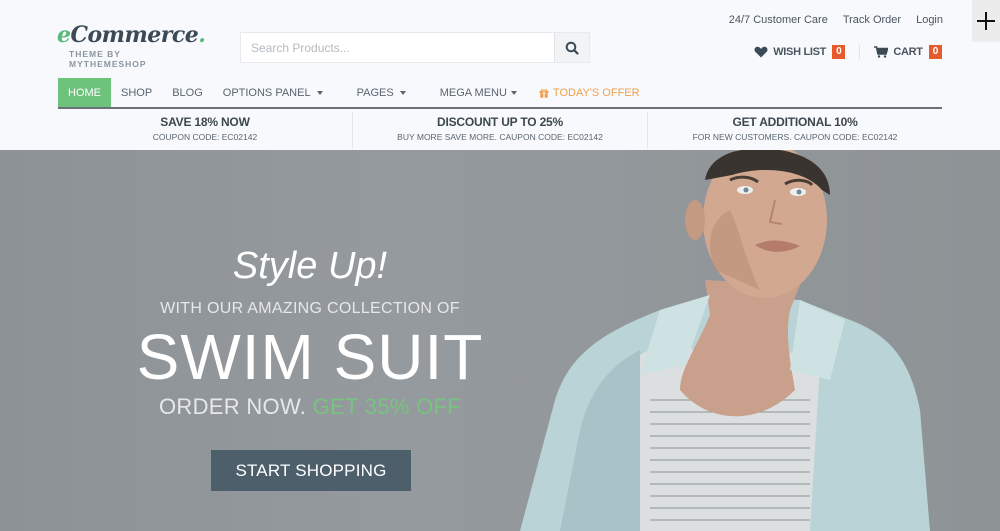 The width and height of the screenshot is (1000, 531). I want to click on cart-button: CART 0, so click(908, 52).